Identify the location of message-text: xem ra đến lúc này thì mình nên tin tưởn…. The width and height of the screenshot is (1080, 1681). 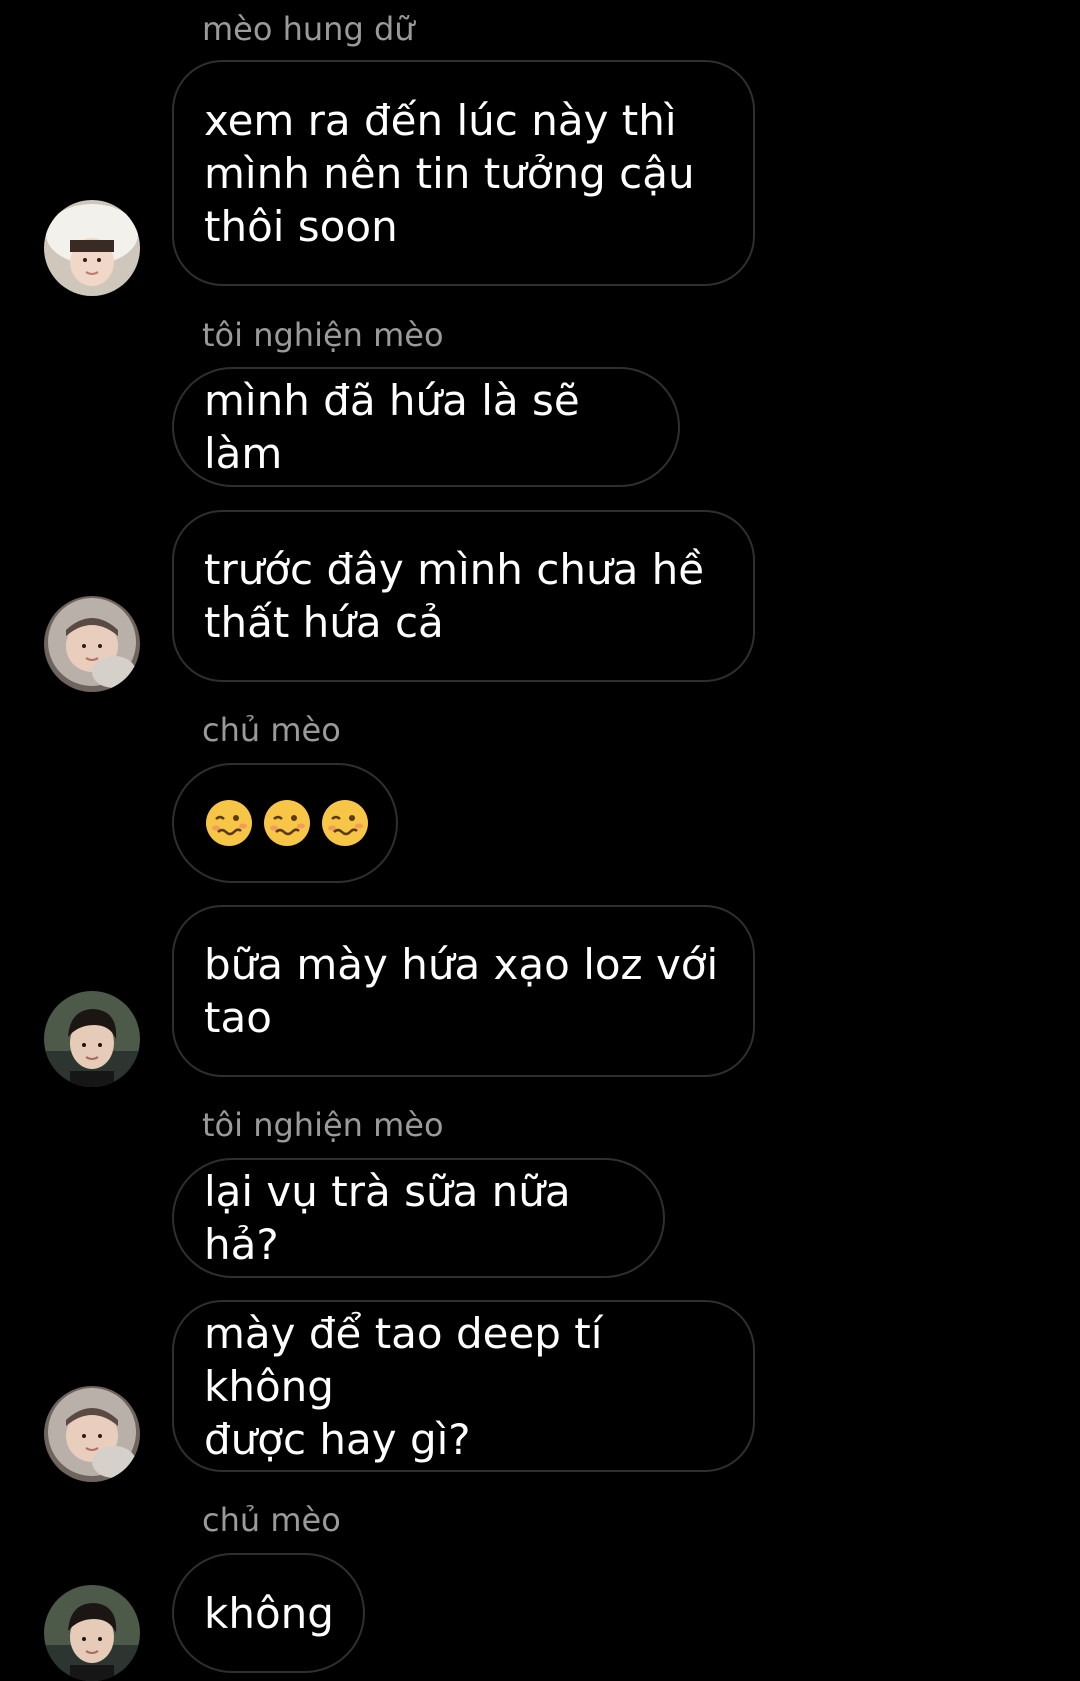
(449, 173).